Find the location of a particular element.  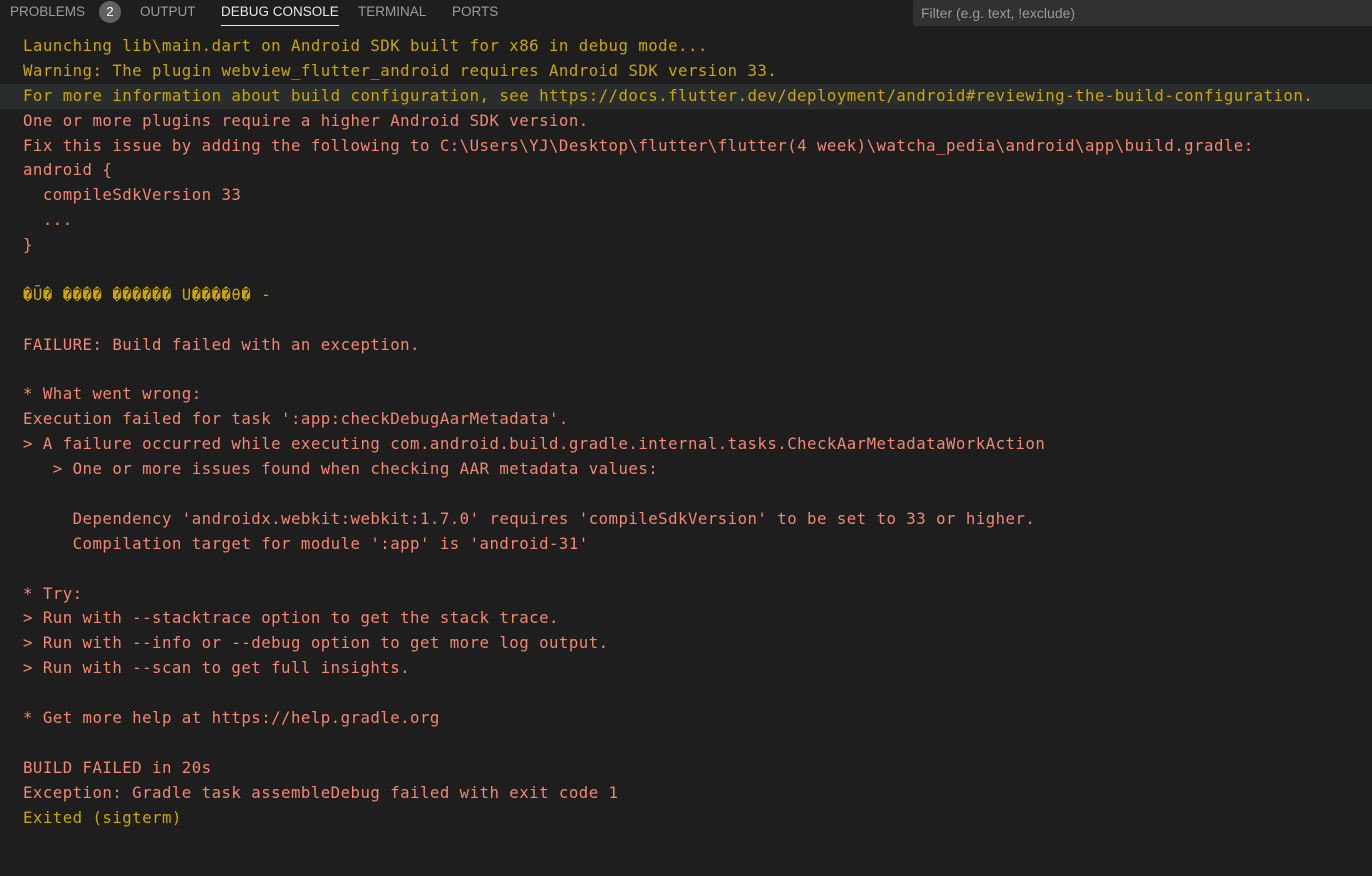

console-line: compileSdkVersion 33 is located at coordinates (132, 195).